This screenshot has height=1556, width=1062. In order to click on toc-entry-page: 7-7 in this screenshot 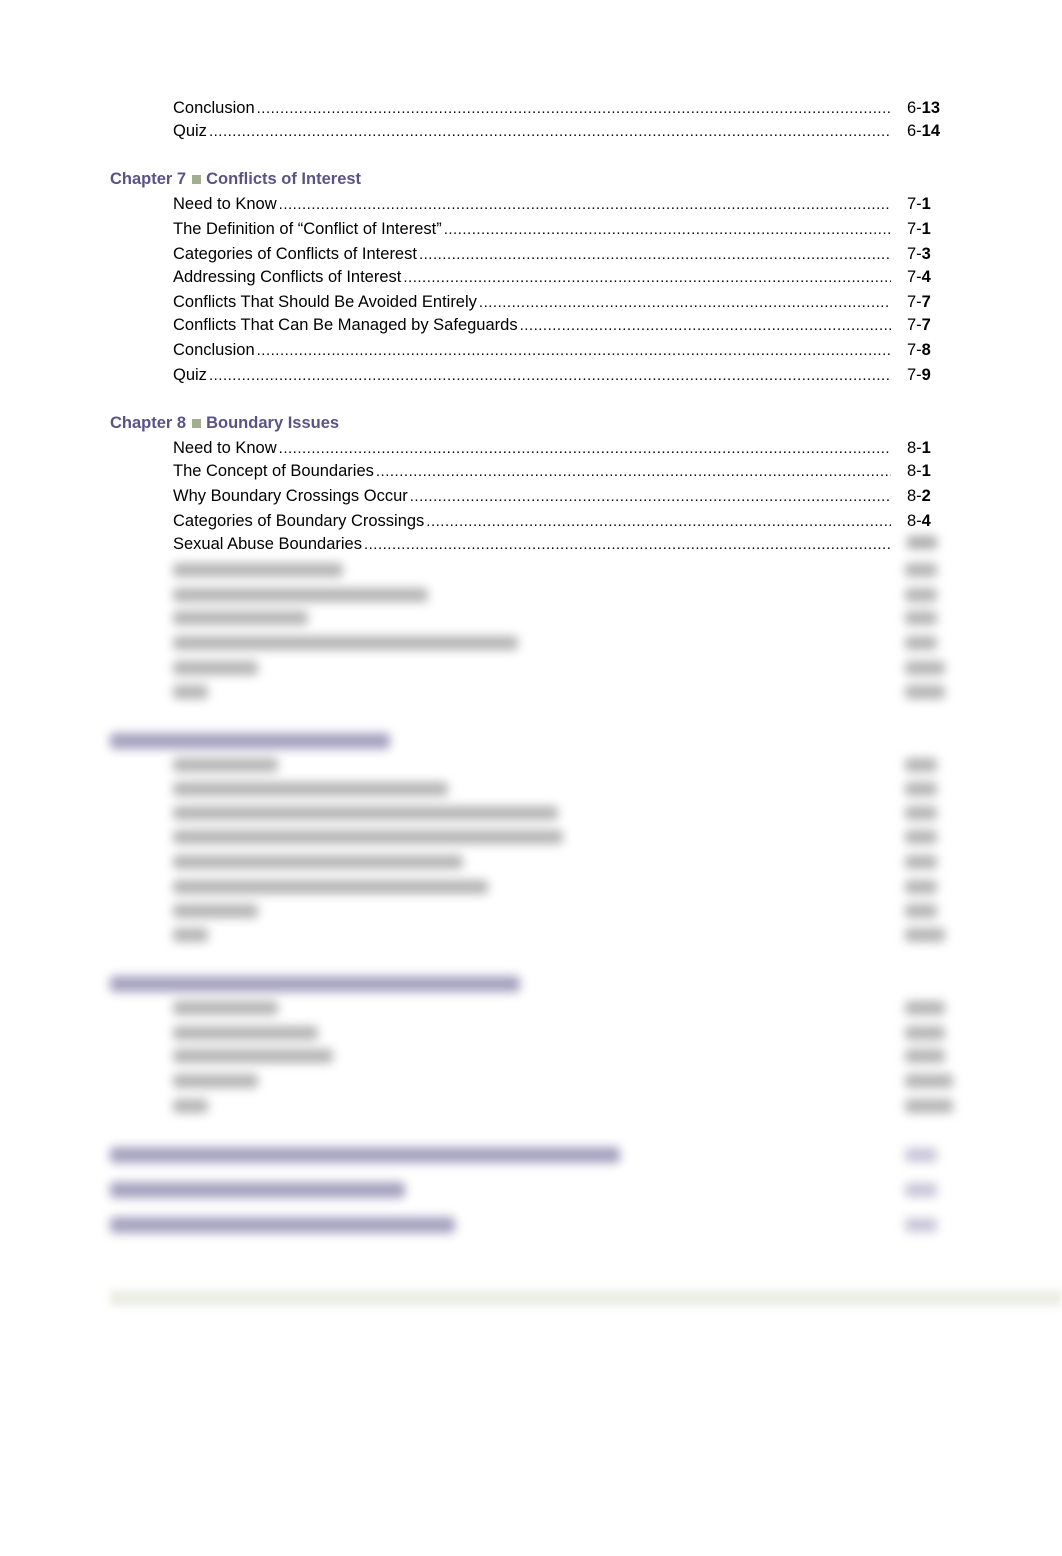, I will do `click(919, 325)`.